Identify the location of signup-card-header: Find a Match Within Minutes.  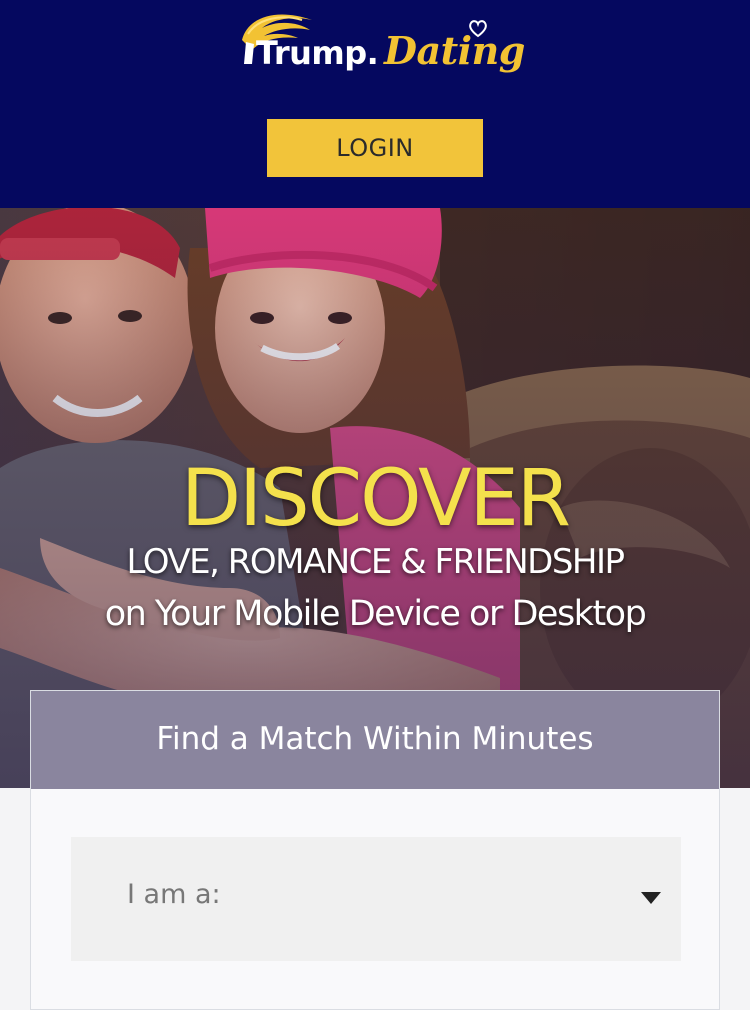
(375, 740).